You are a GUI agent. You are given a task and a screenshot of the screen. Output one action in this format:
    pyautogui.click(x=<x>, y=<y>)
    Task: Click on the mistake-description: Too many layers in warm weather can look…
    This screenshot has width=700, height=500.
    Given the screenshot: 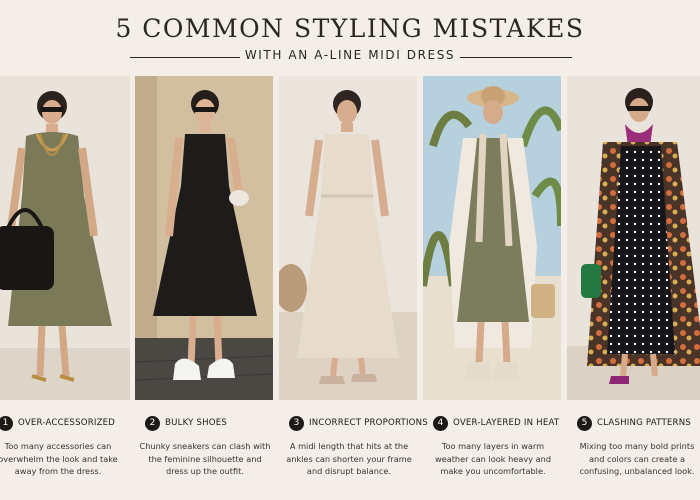 What is the action you would take?
    pyautogui.click(x=493, y=459)
    